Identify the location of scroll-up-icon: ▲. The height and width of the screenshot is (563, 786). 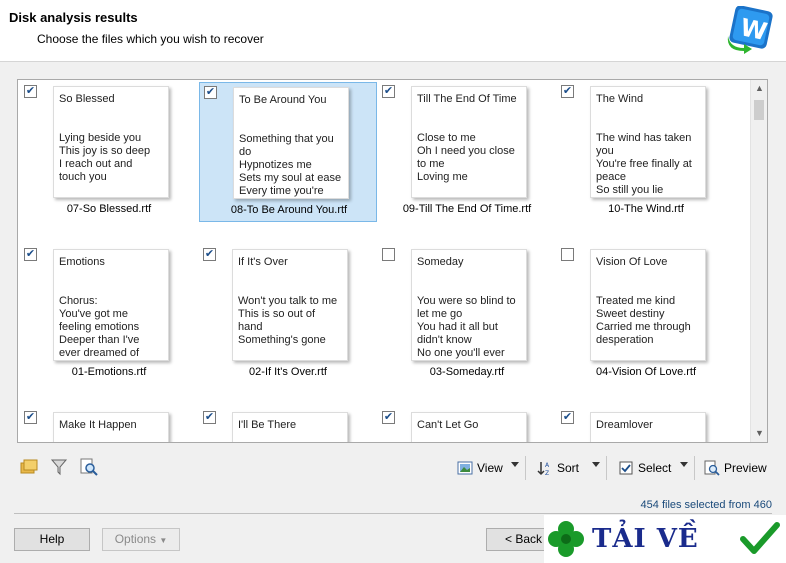
(759, 88).